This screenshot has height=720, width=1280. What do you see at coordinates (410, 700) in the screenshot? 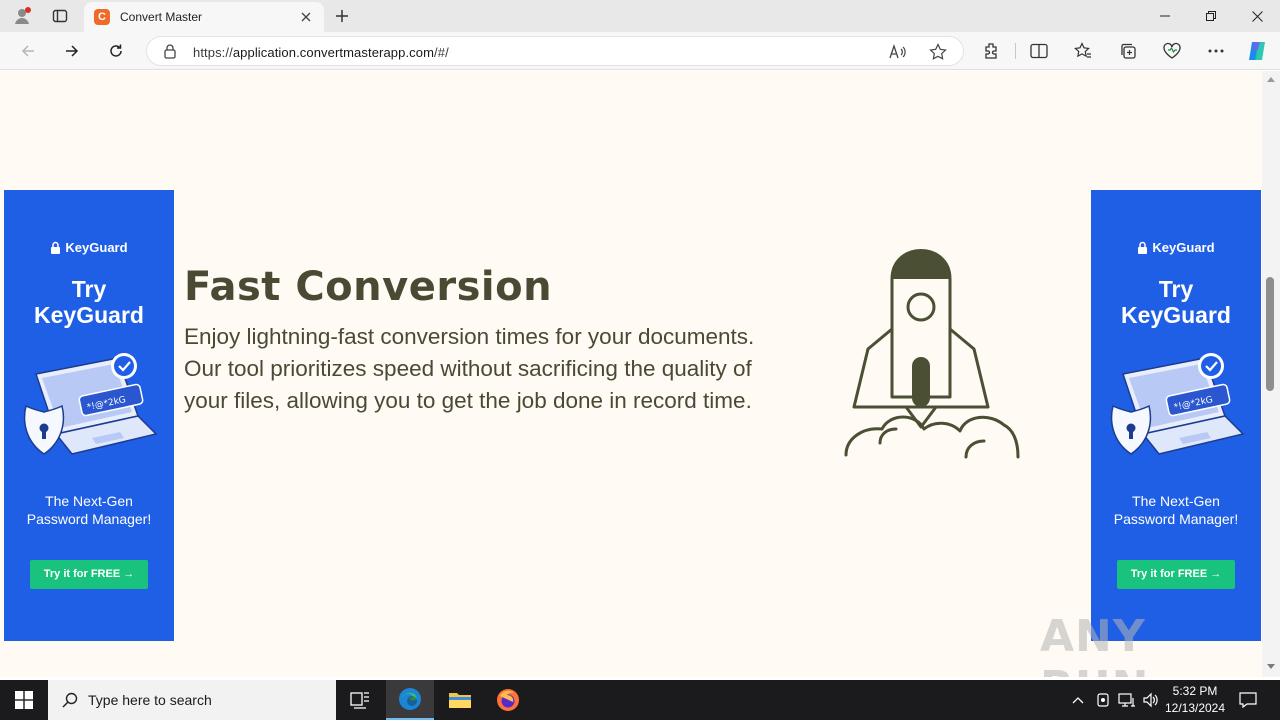
I see `edge-taskbar-icon` at bounding box center [410, 700].